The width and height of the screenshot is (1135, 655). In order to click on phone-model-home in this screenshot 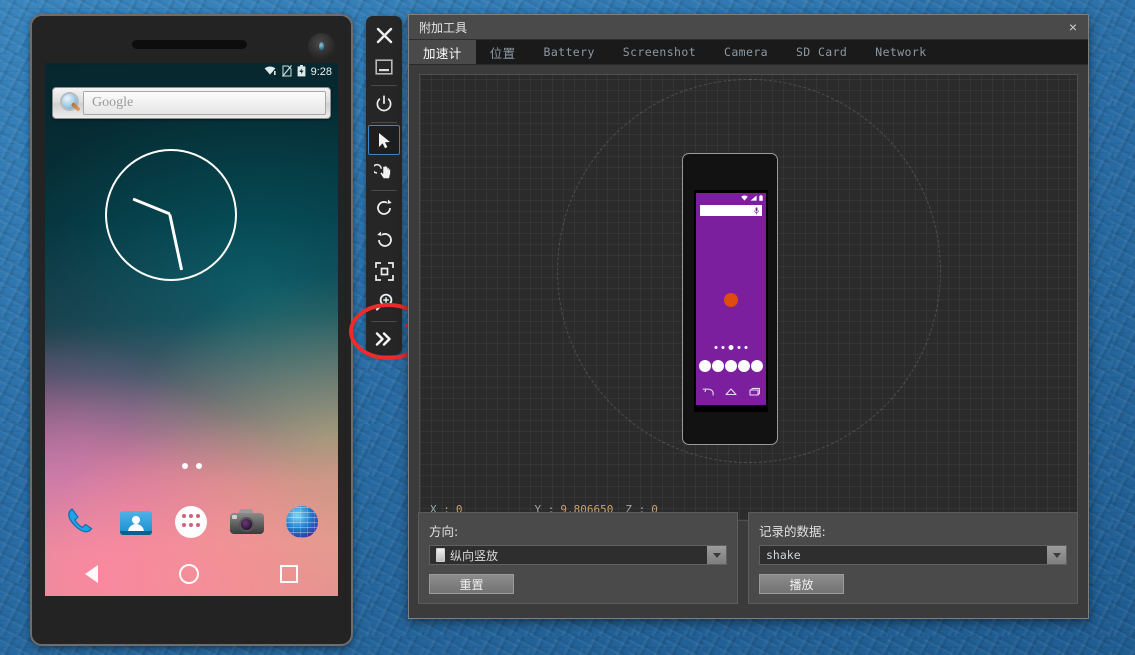, I will do `click(731, 299)`.